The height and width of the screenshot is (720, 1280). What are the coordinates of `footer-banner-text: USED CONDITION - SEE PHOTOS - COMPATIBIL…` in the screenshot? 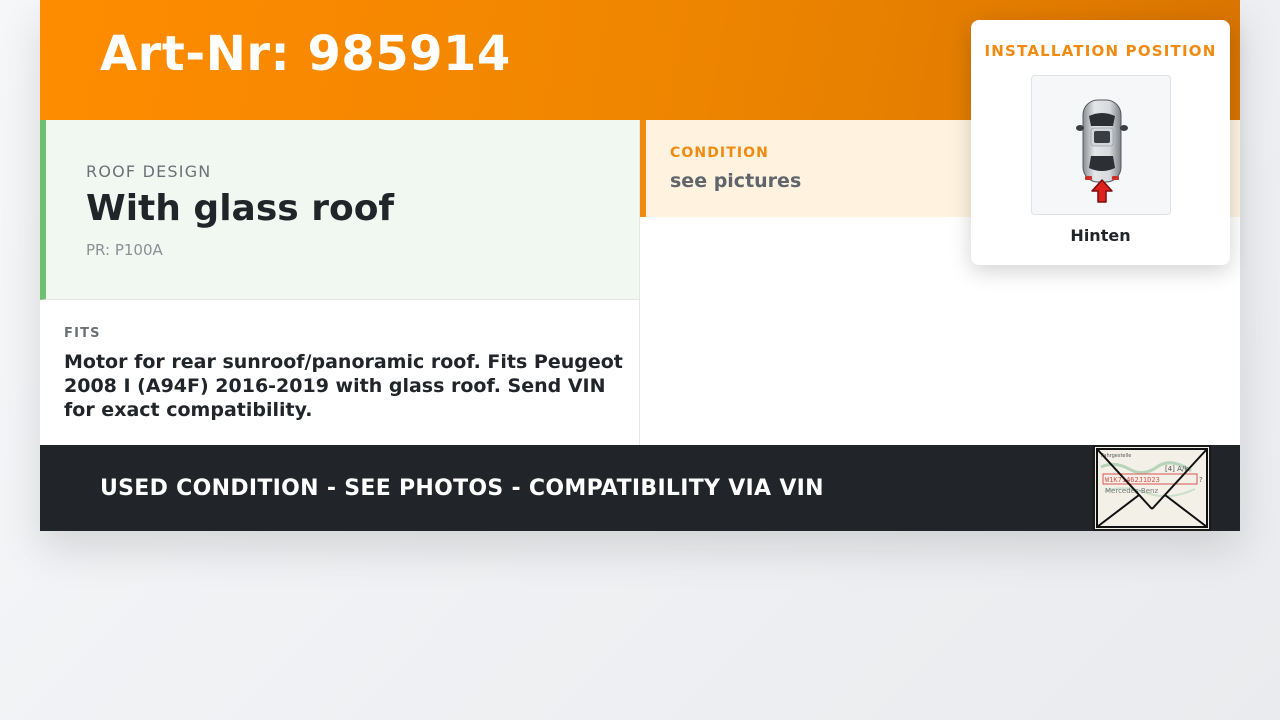 It's located at (462, 488).